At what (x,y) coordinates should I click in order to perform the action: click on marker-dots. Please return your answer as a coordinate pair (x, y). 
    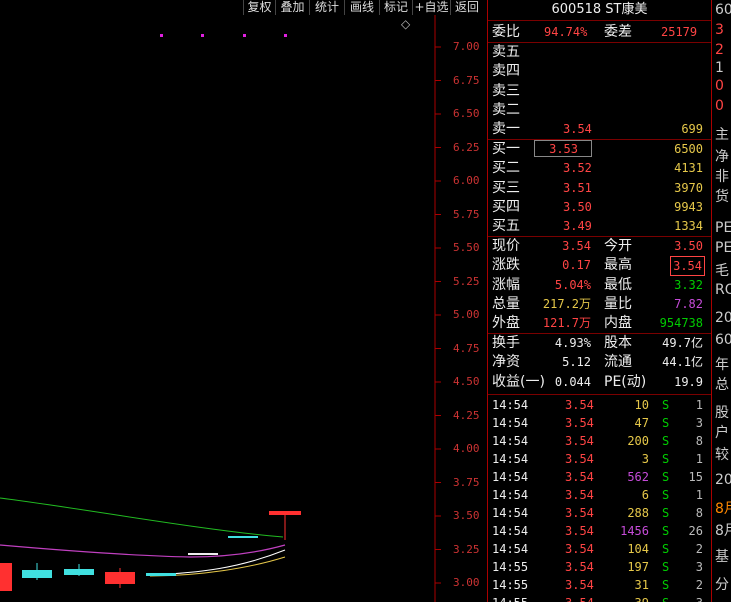
    Looking at the image, I should click on (223, 35).